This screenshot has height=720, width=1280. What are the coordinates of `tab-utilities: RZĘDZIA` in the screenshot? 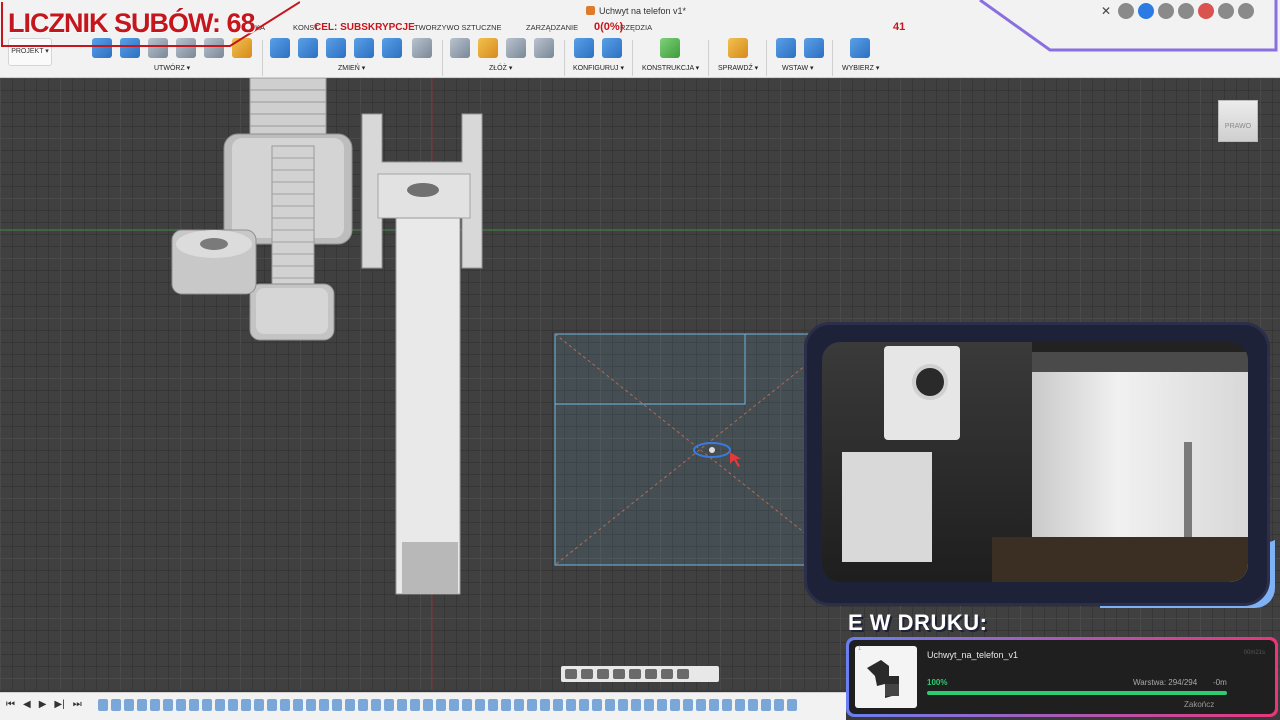 It's located at (636, 27).